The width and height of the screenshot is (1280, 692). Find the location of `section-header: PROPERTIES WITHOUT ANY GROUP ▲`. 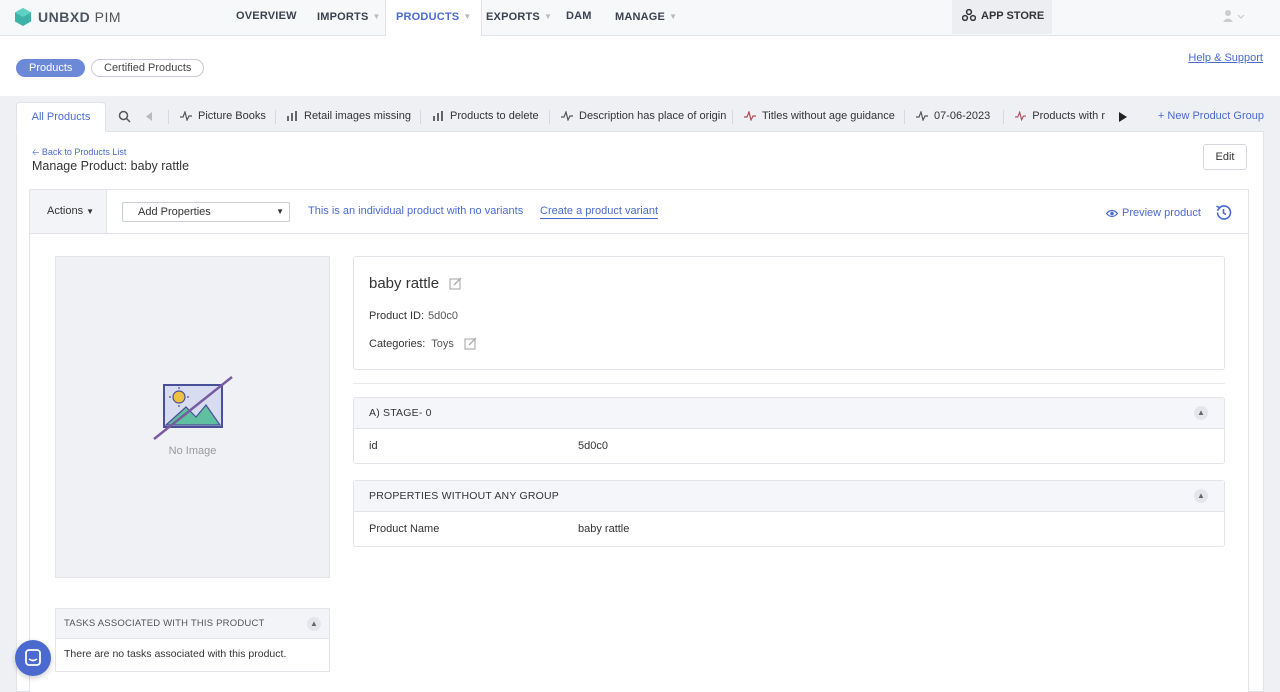

section-header: PROPERTIES WITHOUT ANY GROUP ▲ is located at coordinates (789, 496).